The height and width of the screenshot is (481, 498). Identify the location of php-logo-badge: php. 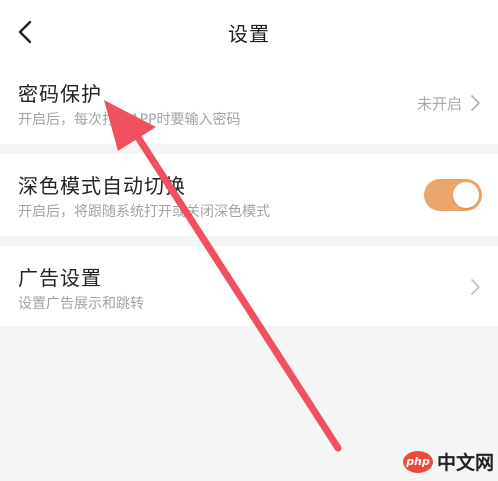
(417, 461).